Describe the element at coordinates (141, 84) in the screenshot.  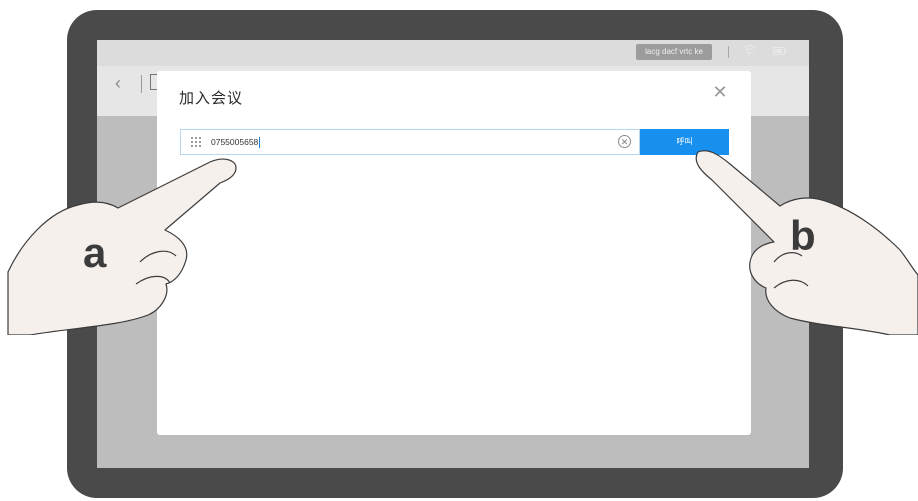
I see `app-bar-separator` at that location.